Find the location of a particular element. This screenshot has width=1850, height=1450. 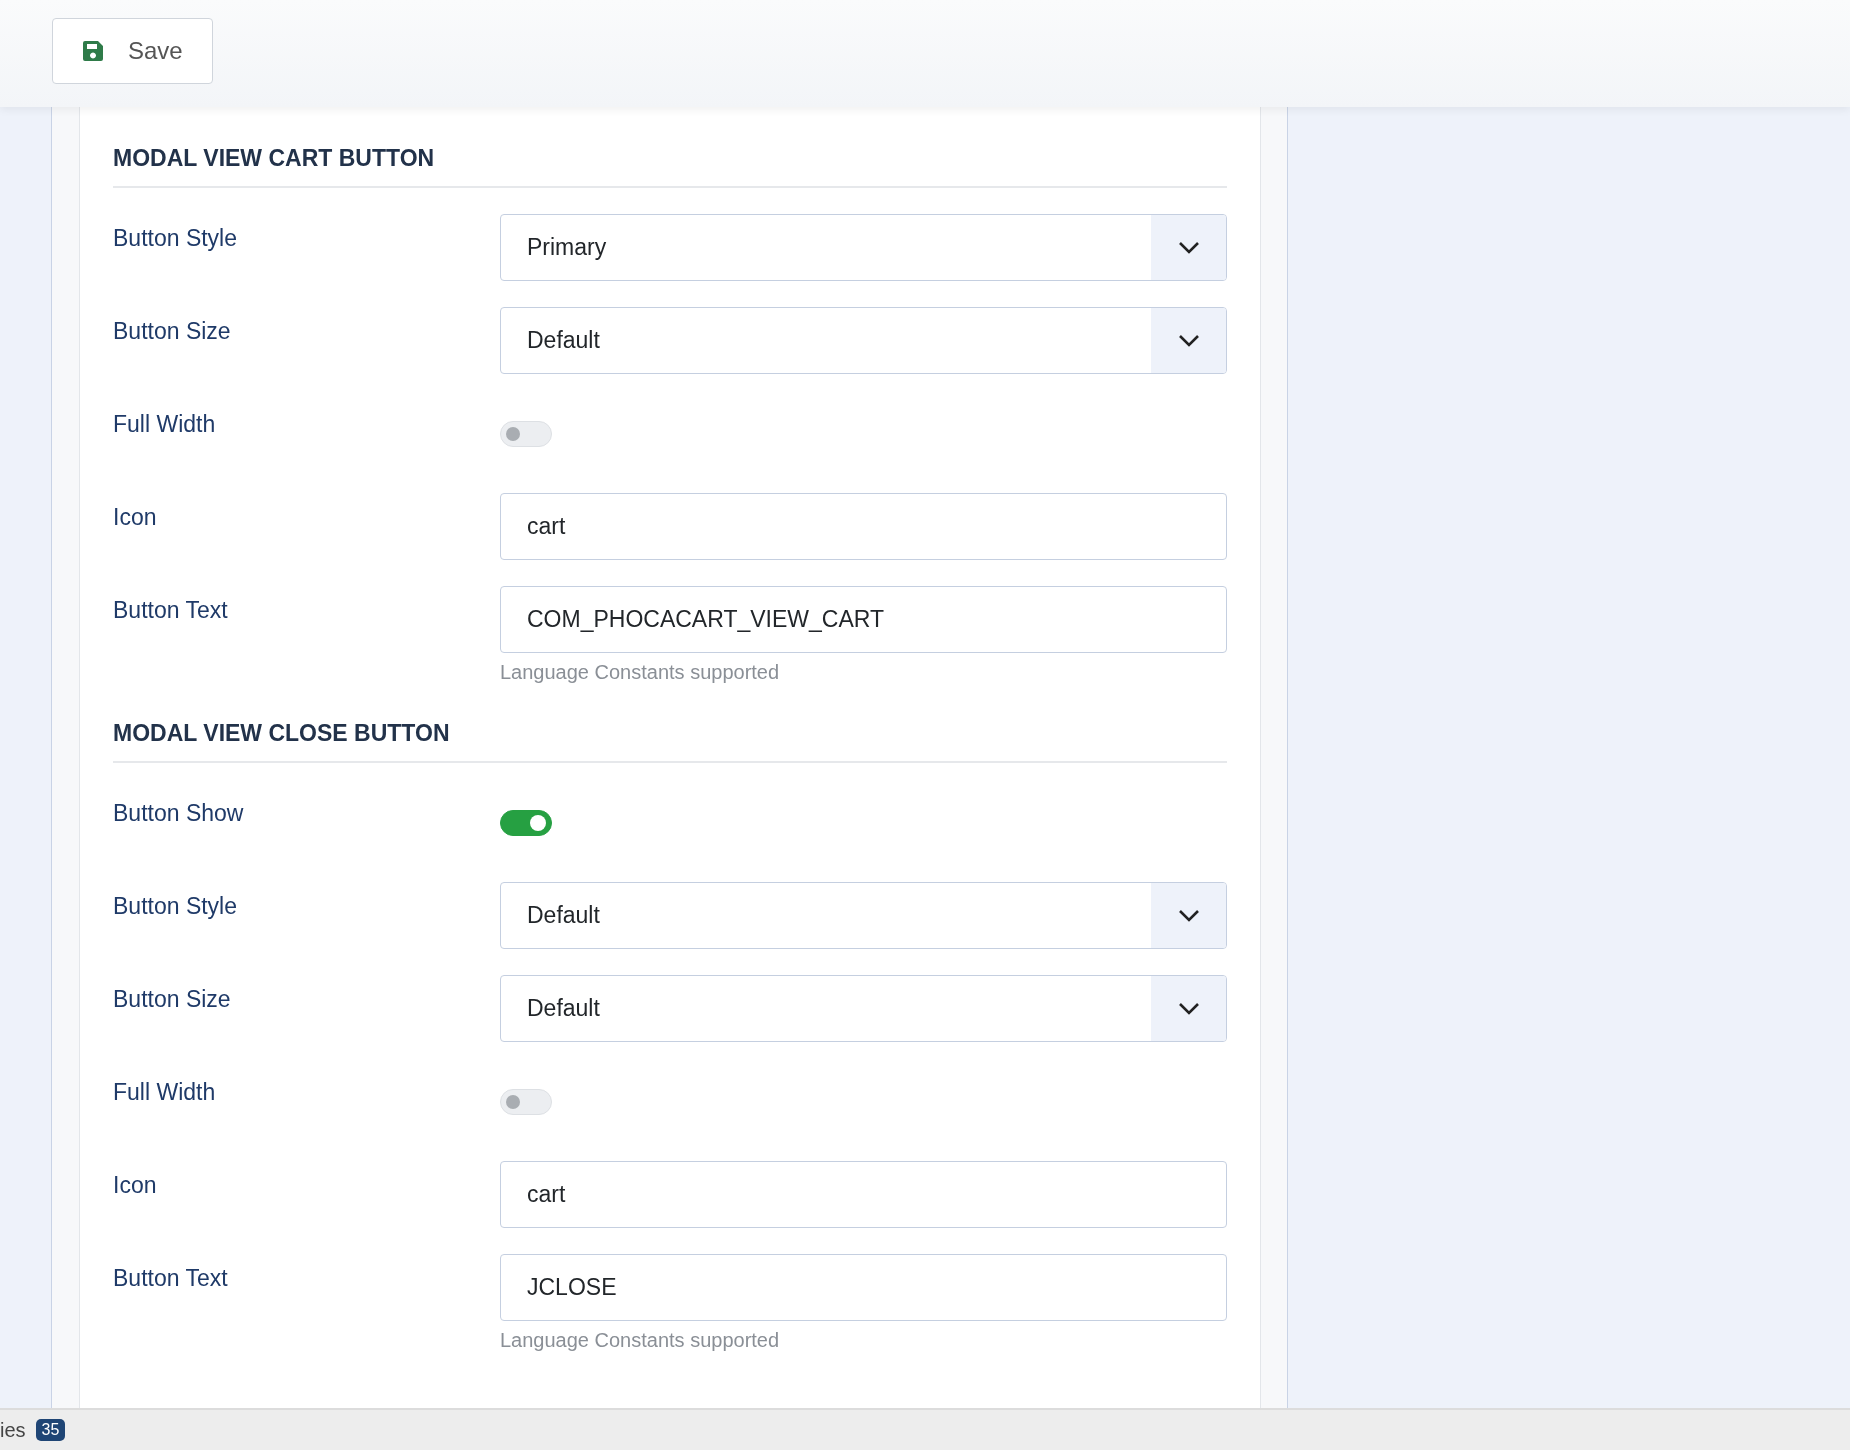

status-text: ies is located at coordinates (13, 1430).